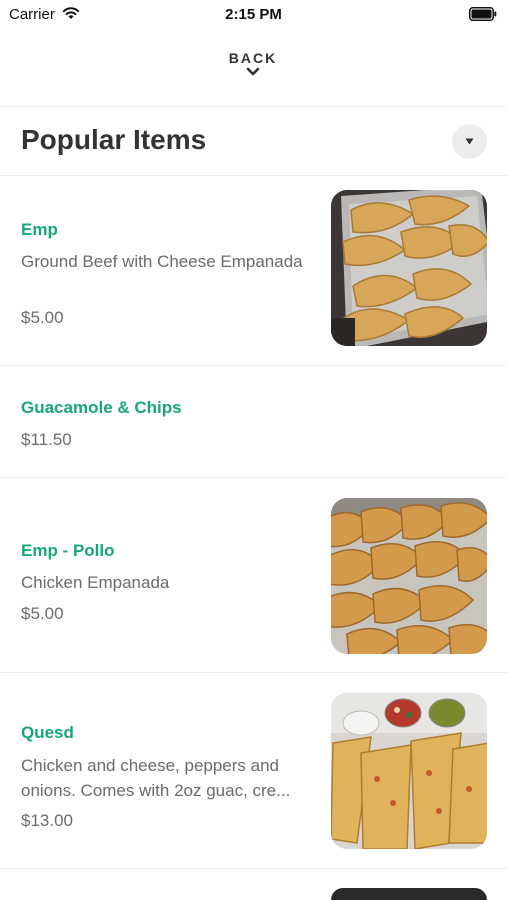 The height and width of the screenshot is (900, 507). What do you see at coordinates (47, 820) in the screenshot?
I see `item-price: $13.00` at bounding box center [47, 820].